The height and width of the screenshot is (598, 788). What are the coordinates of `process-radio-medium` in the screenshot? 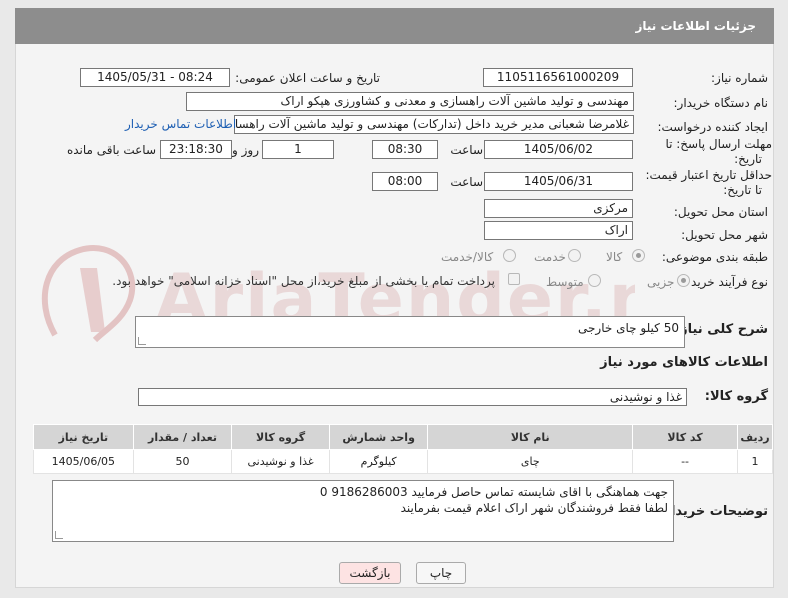 It's located at (594, 280).